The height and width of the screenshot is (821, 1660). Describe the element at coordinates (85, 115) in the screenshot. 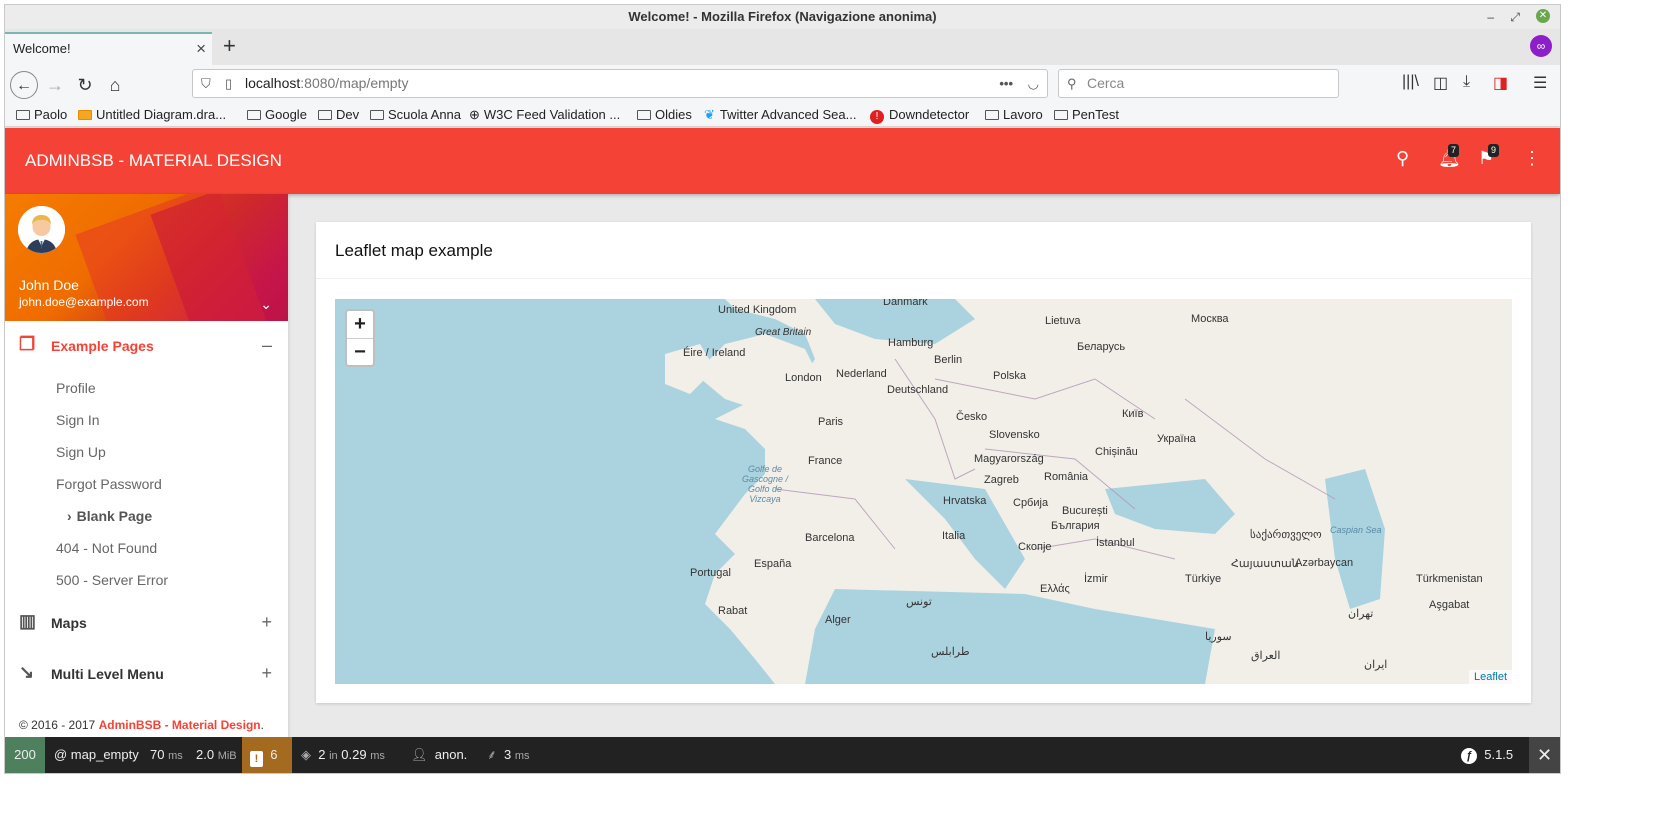

I see `drawio-icon` at that location.